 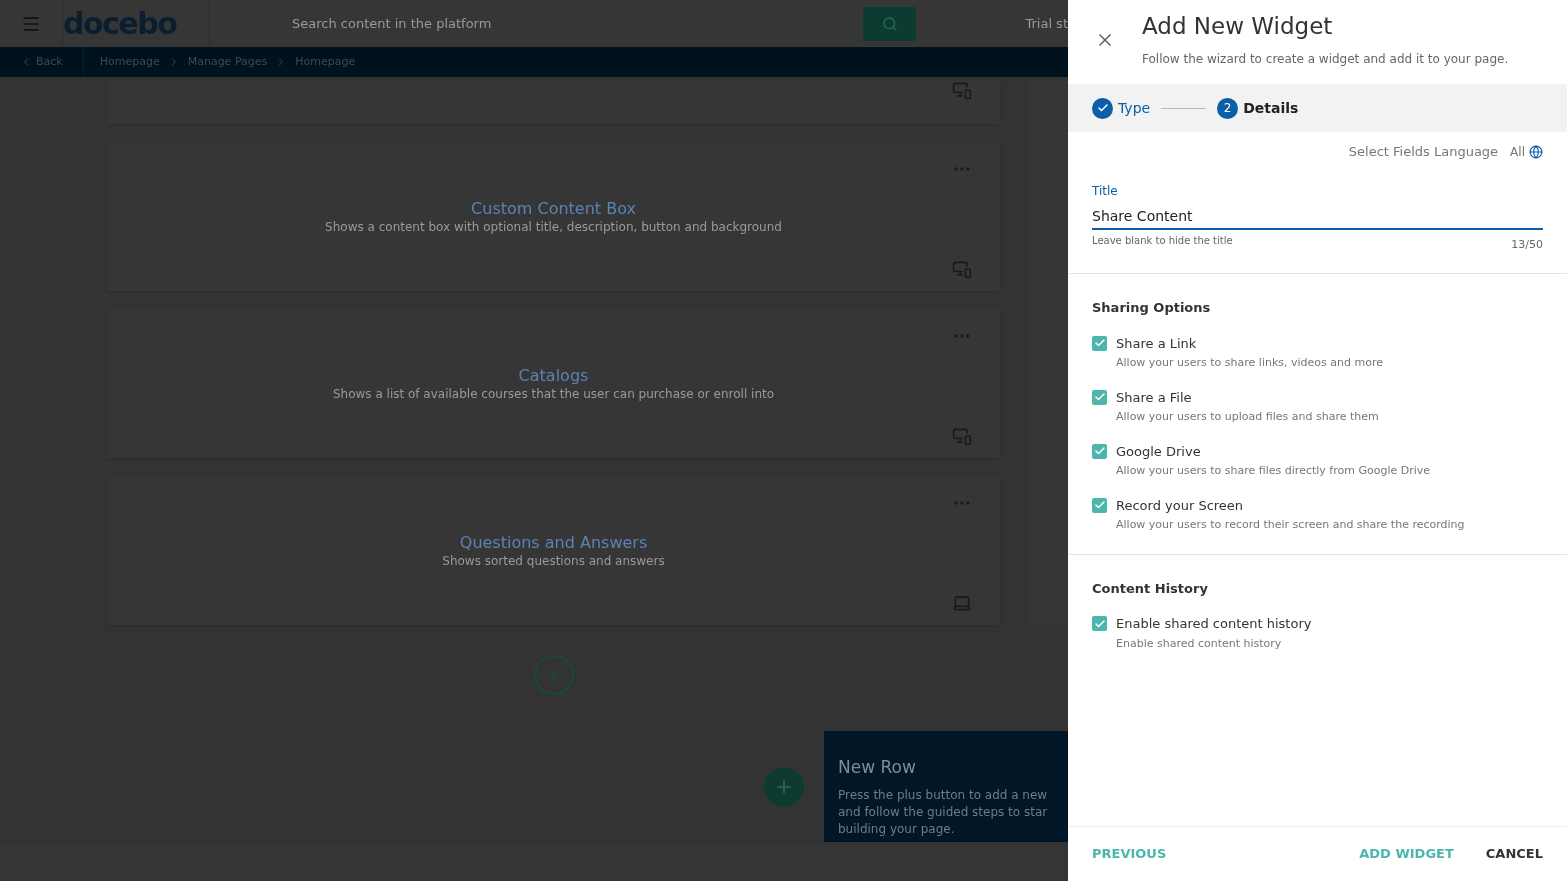 What do you see at coordinates (553, 376) in the screenshot?
I see `widget-title: Catalogs` at bounding box center [553, 376].